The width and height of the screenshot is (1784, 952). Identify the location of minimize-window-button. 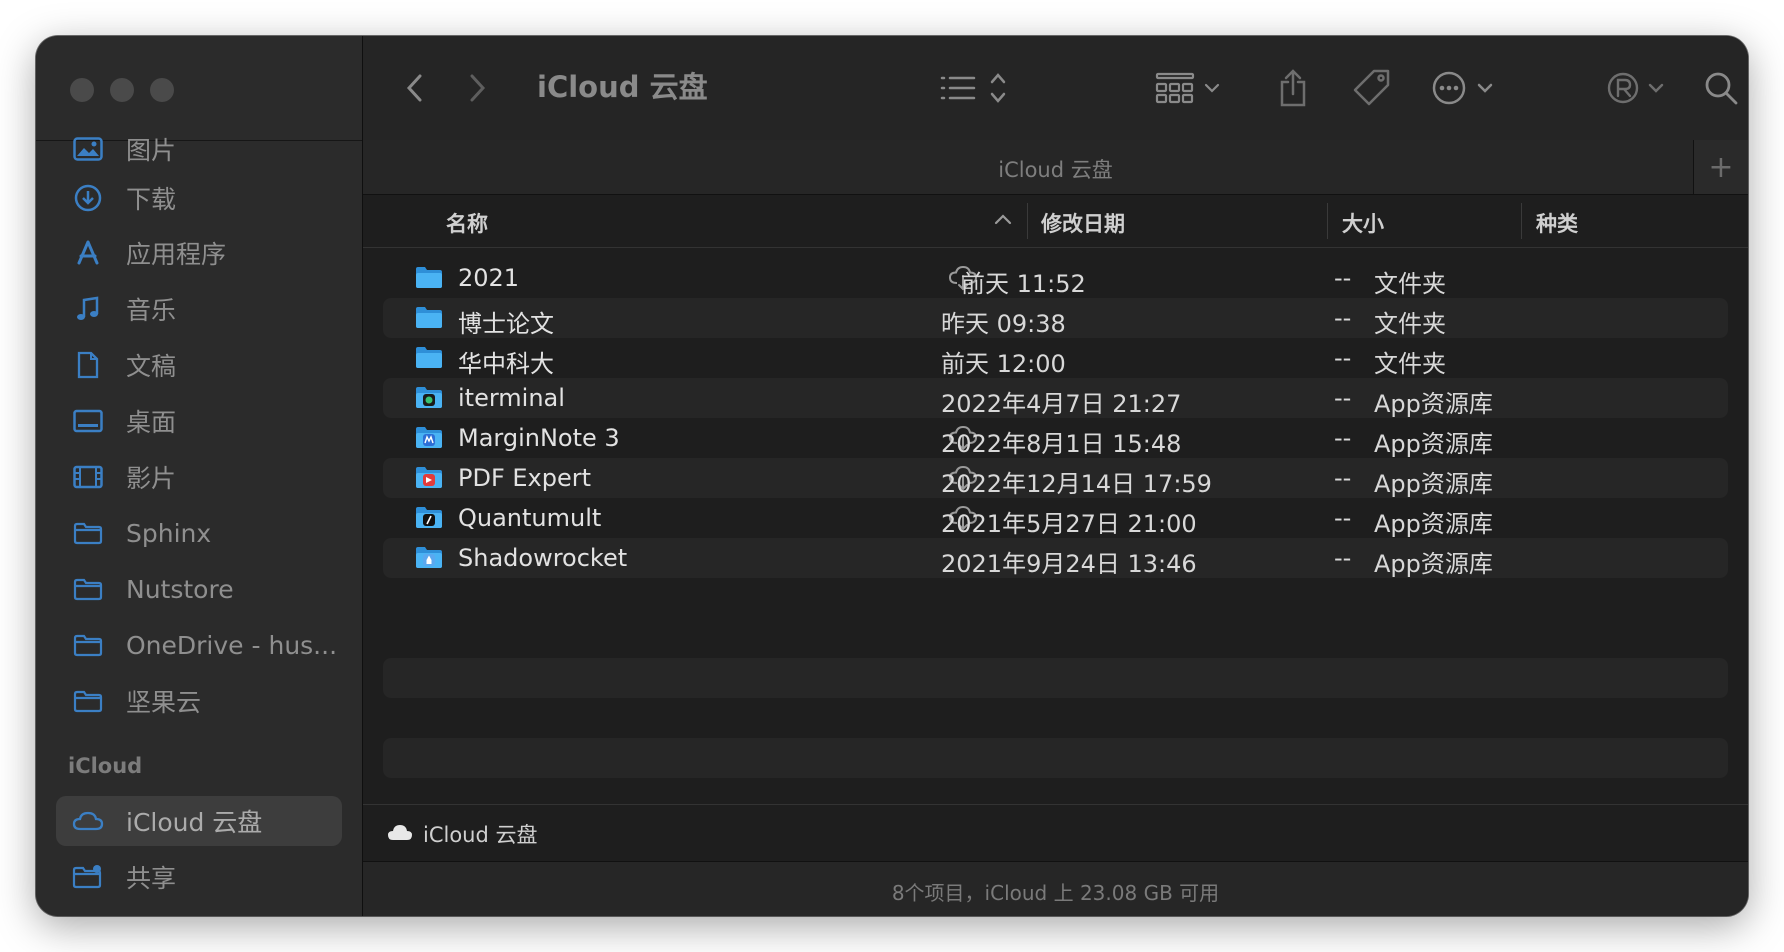
(122, 90).